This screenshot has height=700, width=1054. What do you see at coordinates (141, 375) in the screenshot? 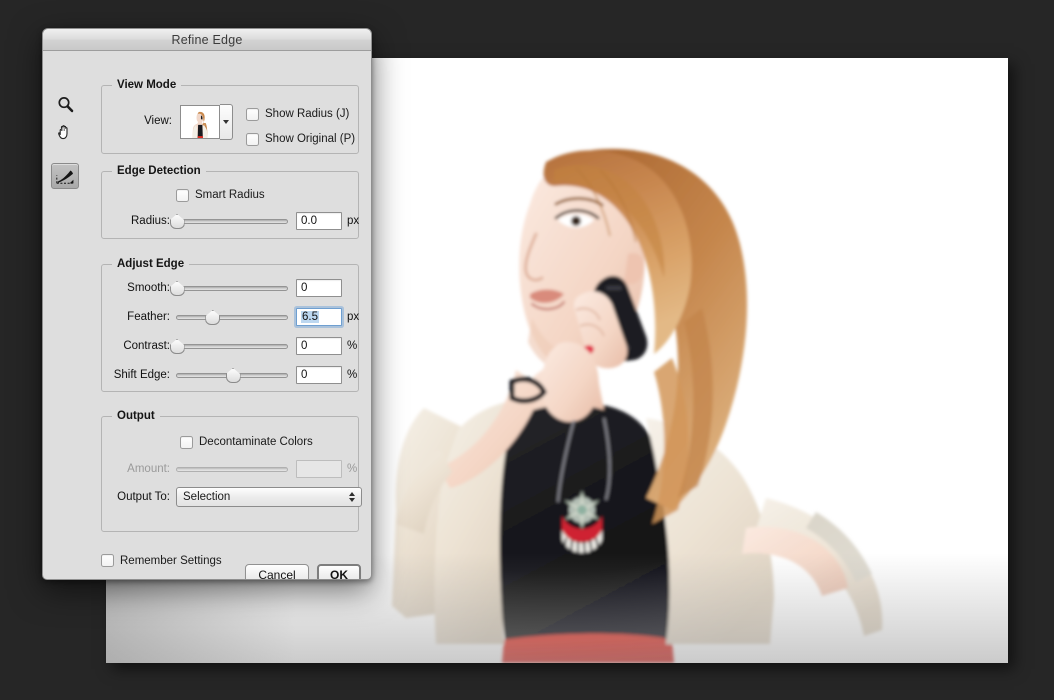
I see `shift-edge-label: Shift Edge:` at bounding box center [141, 375].